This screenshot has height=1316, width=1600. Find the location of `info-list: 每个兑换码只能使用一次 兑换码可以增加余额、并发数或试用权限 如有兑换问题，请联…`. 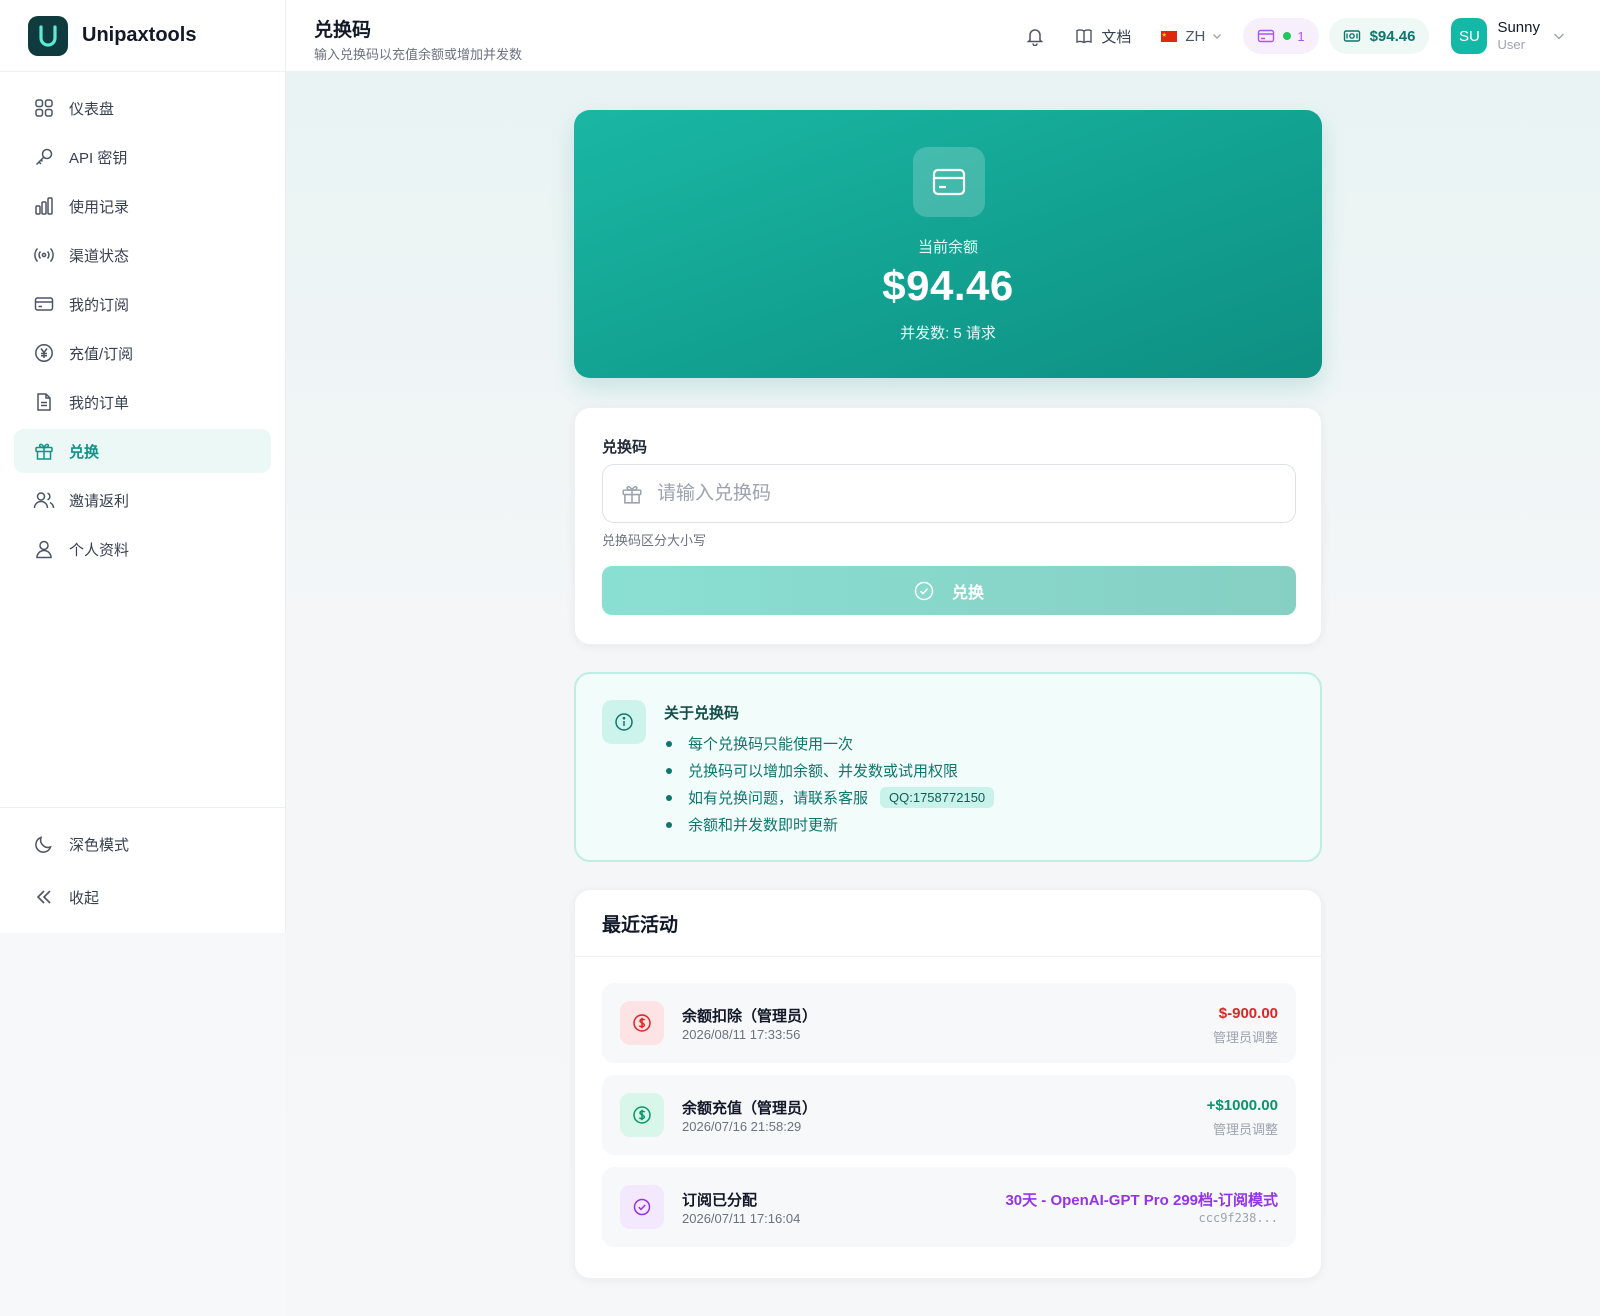

info-list: 每个兑换码只能使用一次 兑换码可以增加余额、并发数或试用权限 如有兑换问题，请联… is located at coordinates (829, 784).